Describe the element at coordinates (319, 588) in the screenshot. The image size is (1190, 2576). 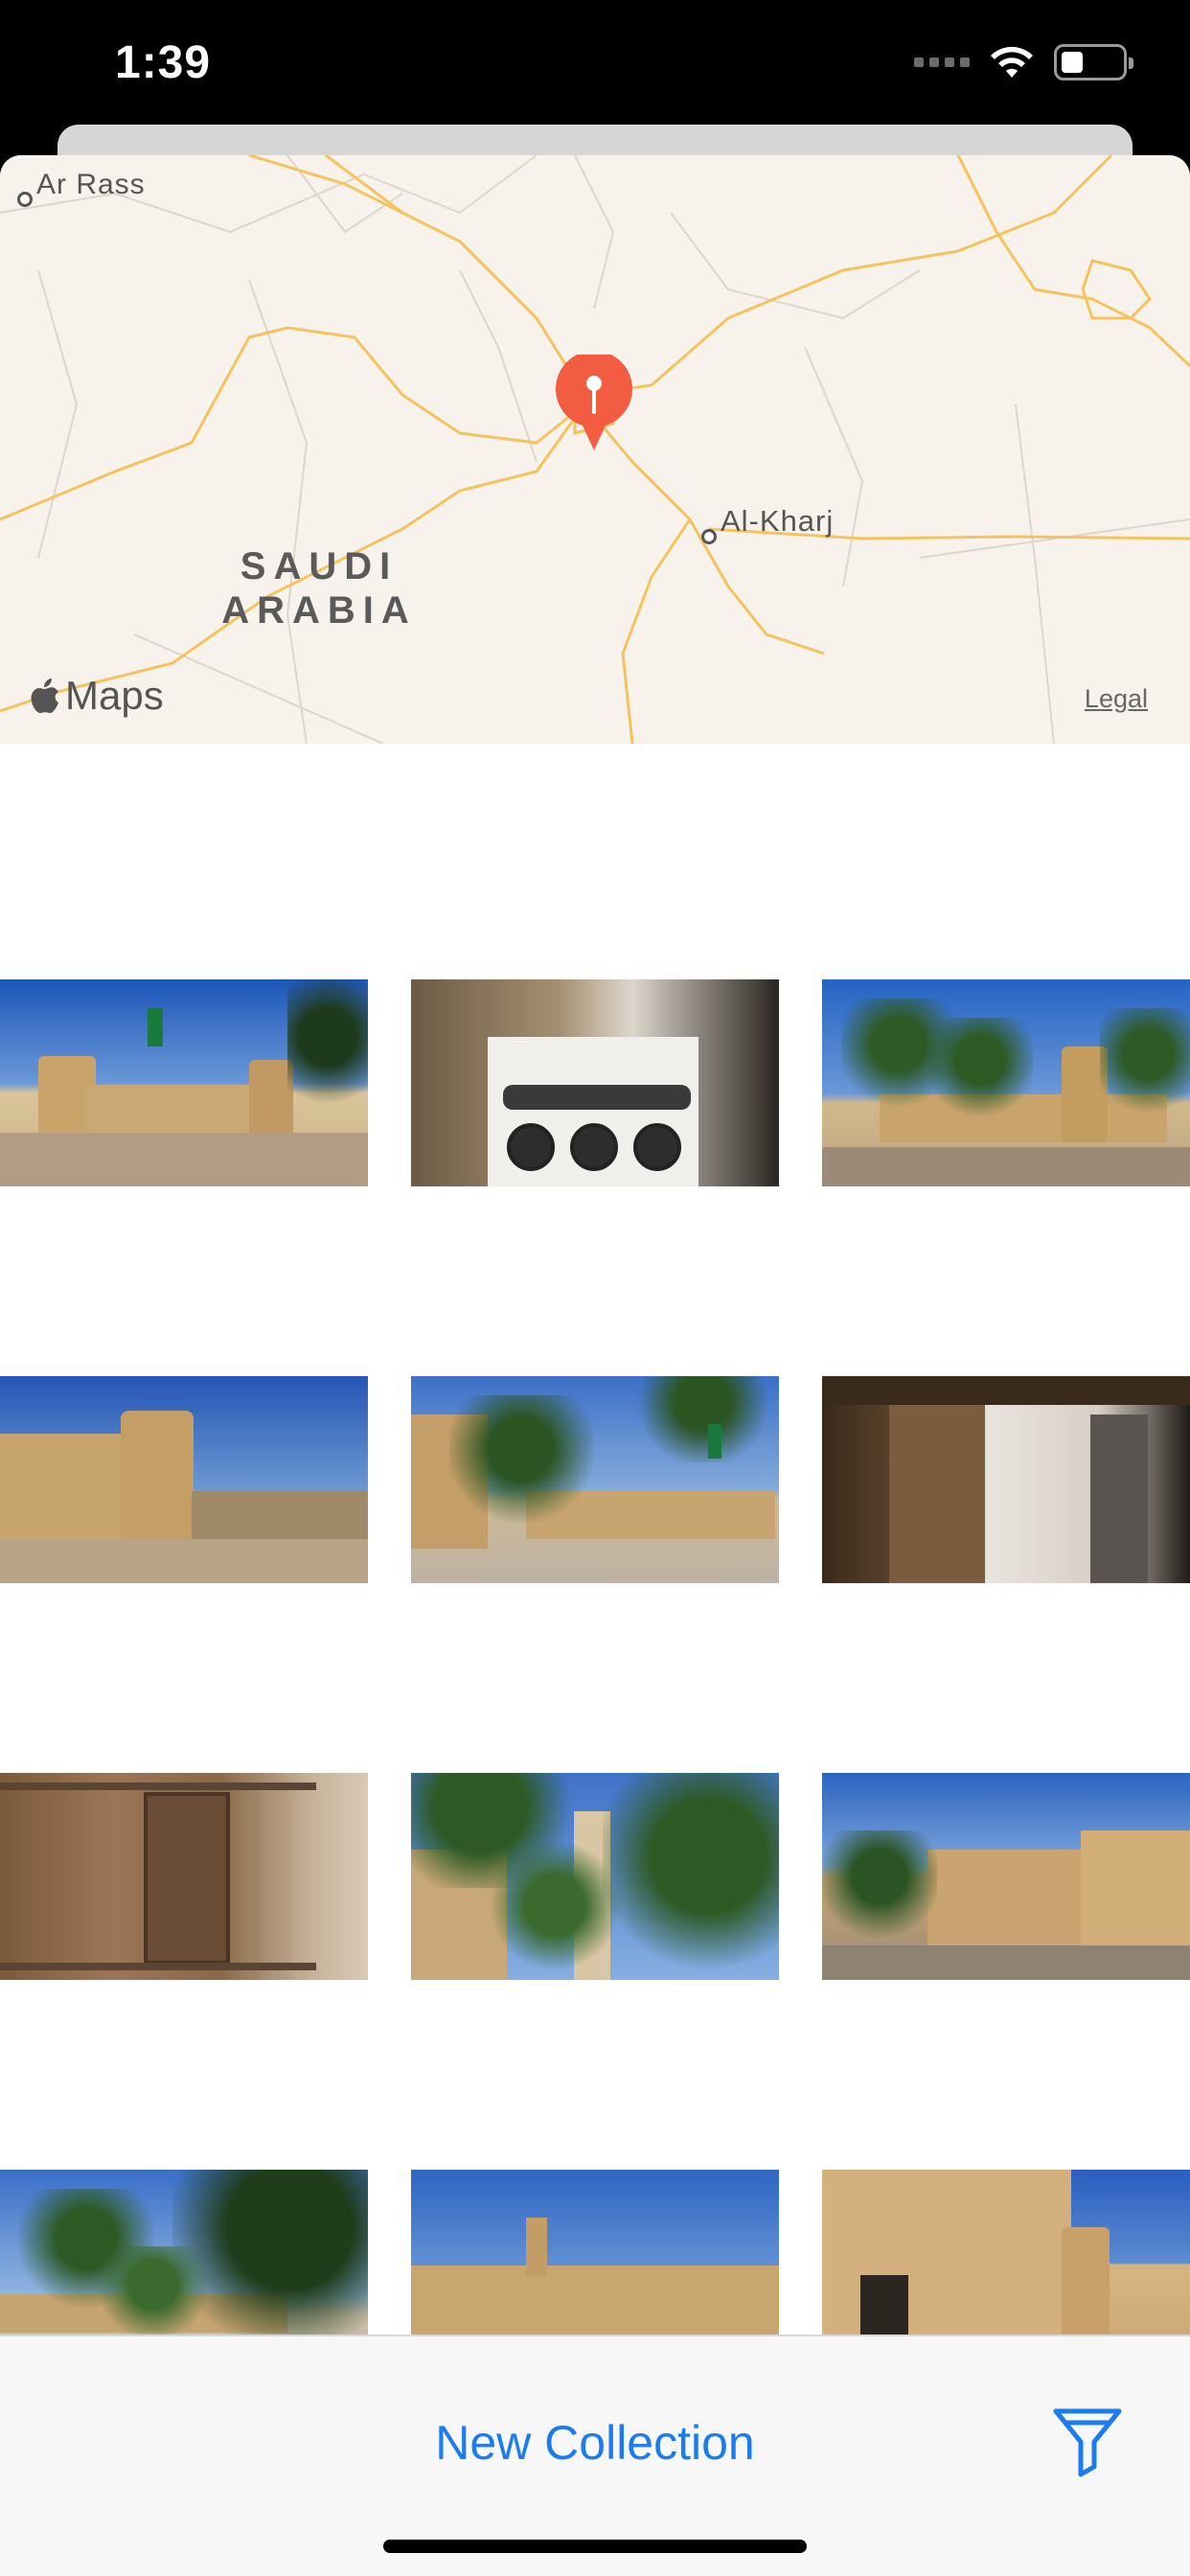
I see `map-label-country: SAUDI ARABIA` at that location.